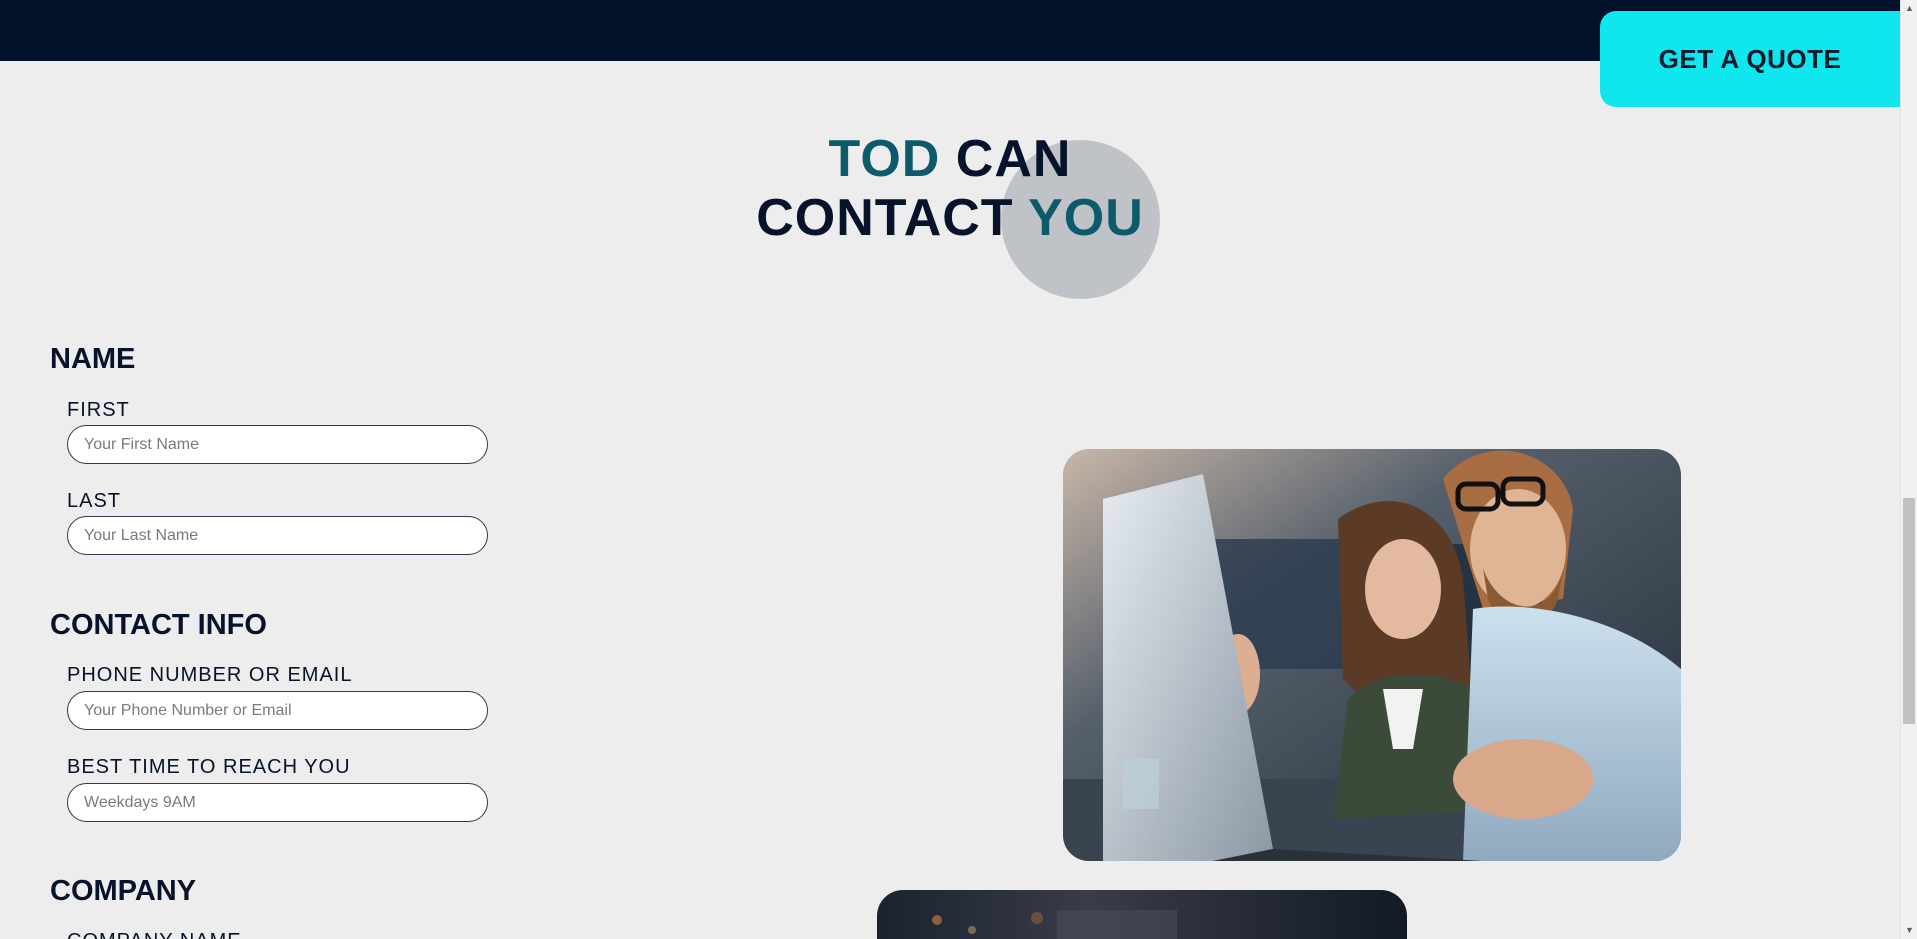 This screenshot has height=939, width=1917. What do you see at coordinates (885, 218) in the screenshot?
I see `title-word-contact: CONTACT` at bounding box center [885, 218].